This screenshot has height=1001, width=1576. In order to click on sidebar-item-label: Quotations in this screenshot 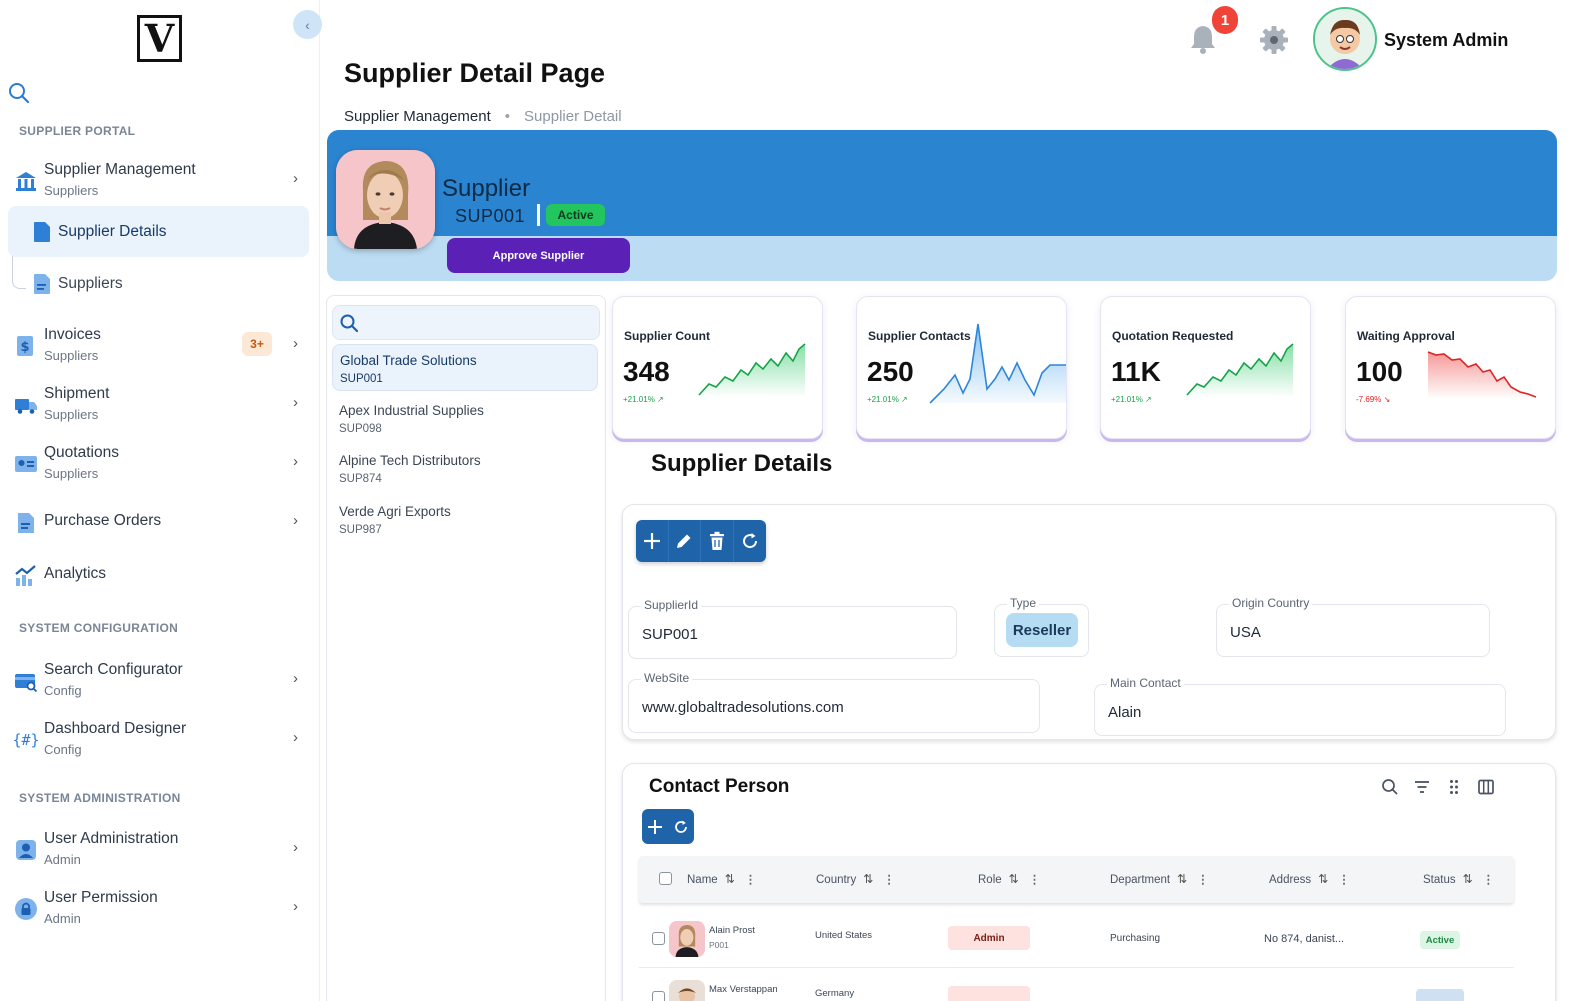, I will do `click(81, 452)`.